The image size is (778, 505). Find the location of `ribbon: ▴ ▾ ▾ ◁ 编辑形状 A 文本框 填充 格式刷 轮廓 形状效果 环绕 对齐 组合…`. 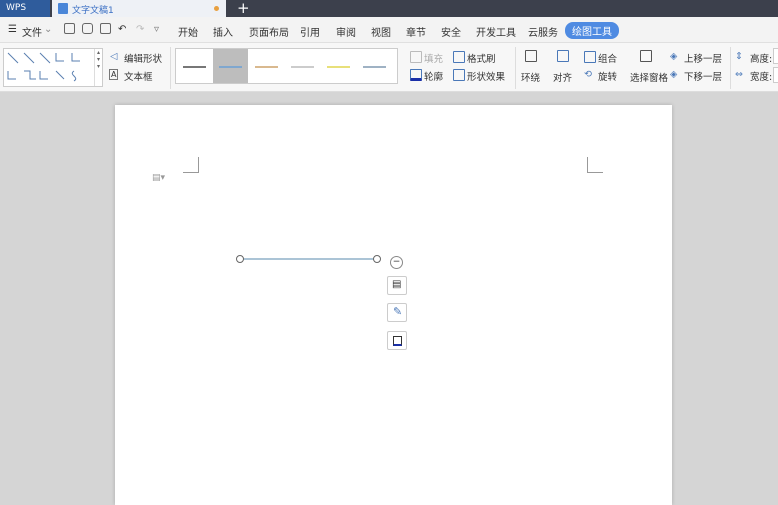

ribbon: ▴ ▾ ▾ ◁ 编辑形状 A 文本框 填充 格式刷 轮廓 形状效果 环绕 对齐 组合… is located at coordinates (389, 67).